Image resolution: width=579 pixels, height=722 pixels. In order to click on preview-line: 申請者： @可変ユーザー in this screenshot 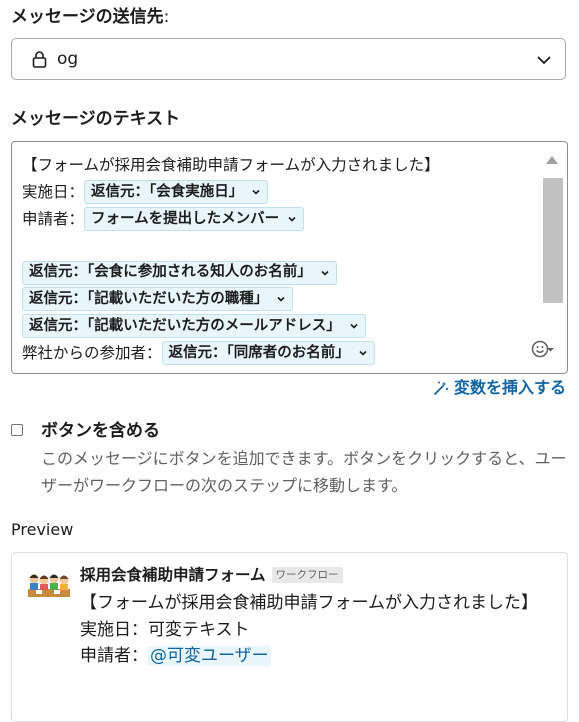, I will do `click(175, 656)`.